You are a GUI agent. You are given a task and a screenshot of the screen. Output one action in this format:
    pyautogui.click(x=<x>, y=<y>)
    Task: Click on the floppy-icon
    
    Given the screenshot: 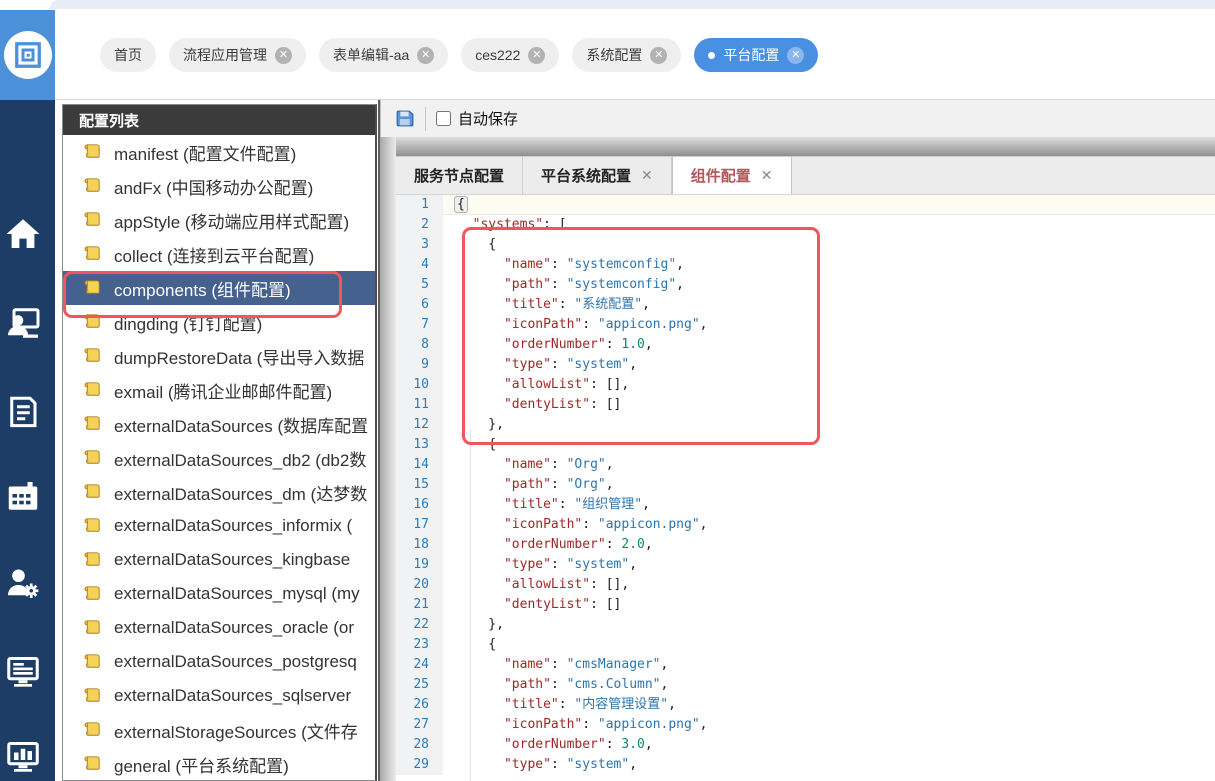 What is the action you would take?
    pyautogui.click(x=404, y=118)
    